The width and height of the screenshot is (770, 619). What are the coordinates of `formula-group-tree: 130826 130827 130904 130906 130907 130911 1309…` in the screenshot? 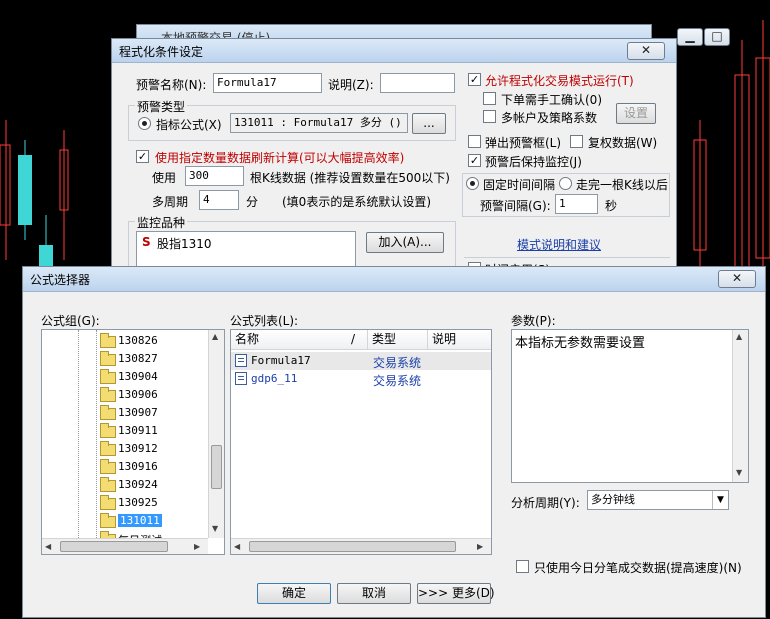 It's located at (133, 442).